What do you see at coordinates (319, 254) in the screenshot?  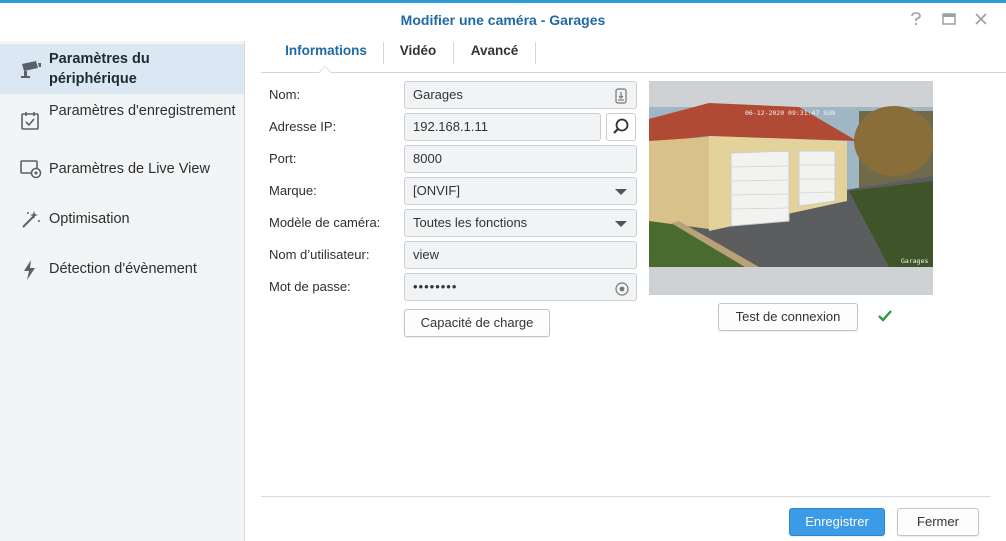 I see `username-label: Nom d’utilisateur:` at bounding box center [319, 254].